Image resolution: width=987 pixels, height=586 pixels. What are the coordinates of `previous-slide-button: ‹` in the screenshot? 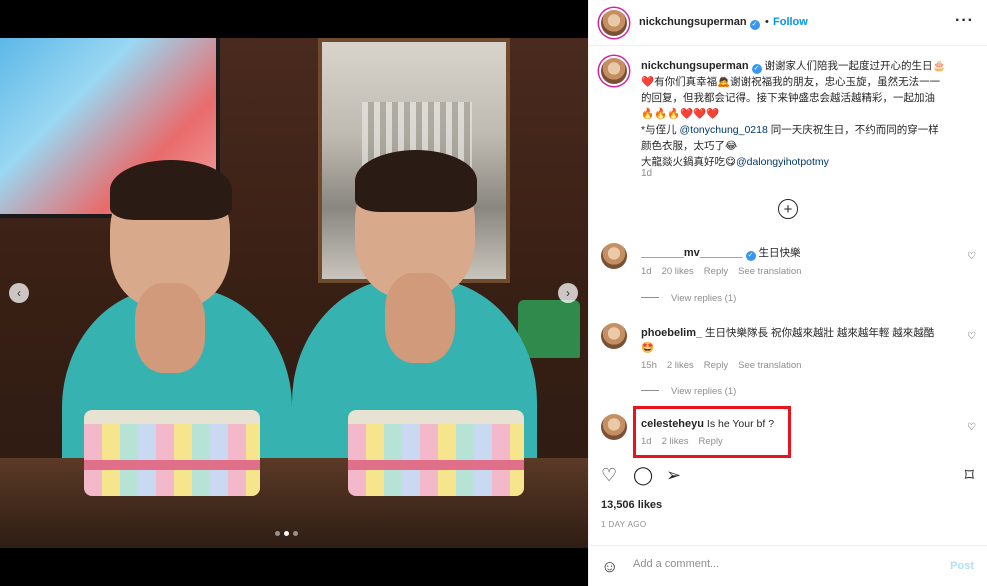 It's located at (19, 293).